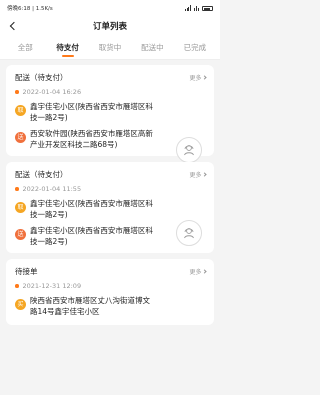 This screenshot has width=320, height=395. I want to click on tab-pending-payment: 待支付, so click(67, 48).